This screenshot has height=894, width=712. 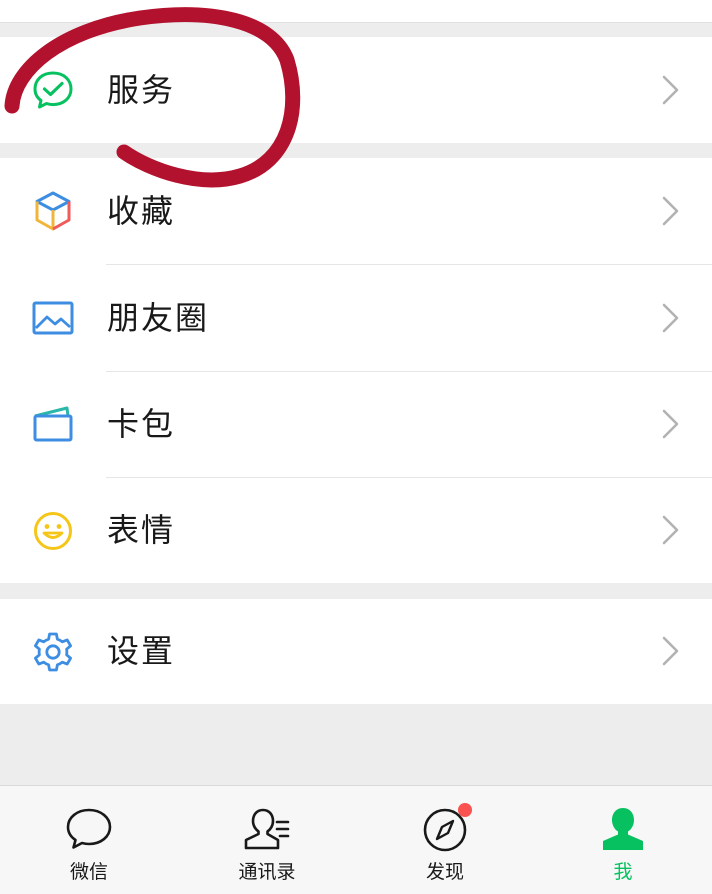 What do you see at coordinates (356, 530) in the screenshot?
I see `menu-item-stickers: 表情` at bounding box center [356, 530].